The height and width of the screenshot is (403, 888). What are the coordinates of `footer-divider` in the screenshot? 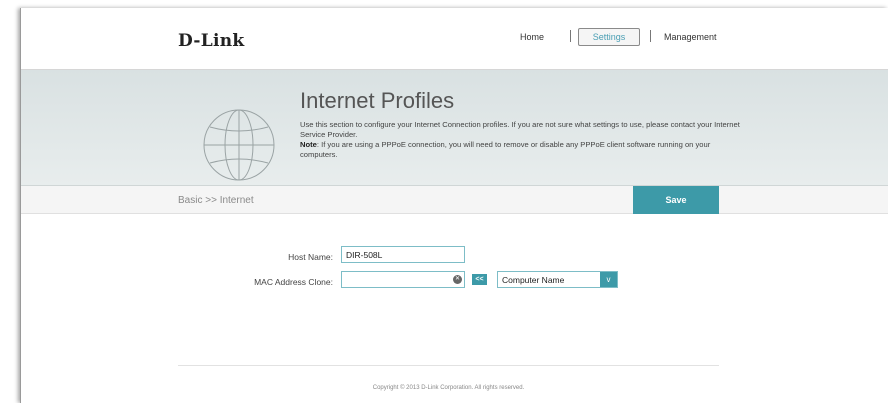 It's located at (448, 365).